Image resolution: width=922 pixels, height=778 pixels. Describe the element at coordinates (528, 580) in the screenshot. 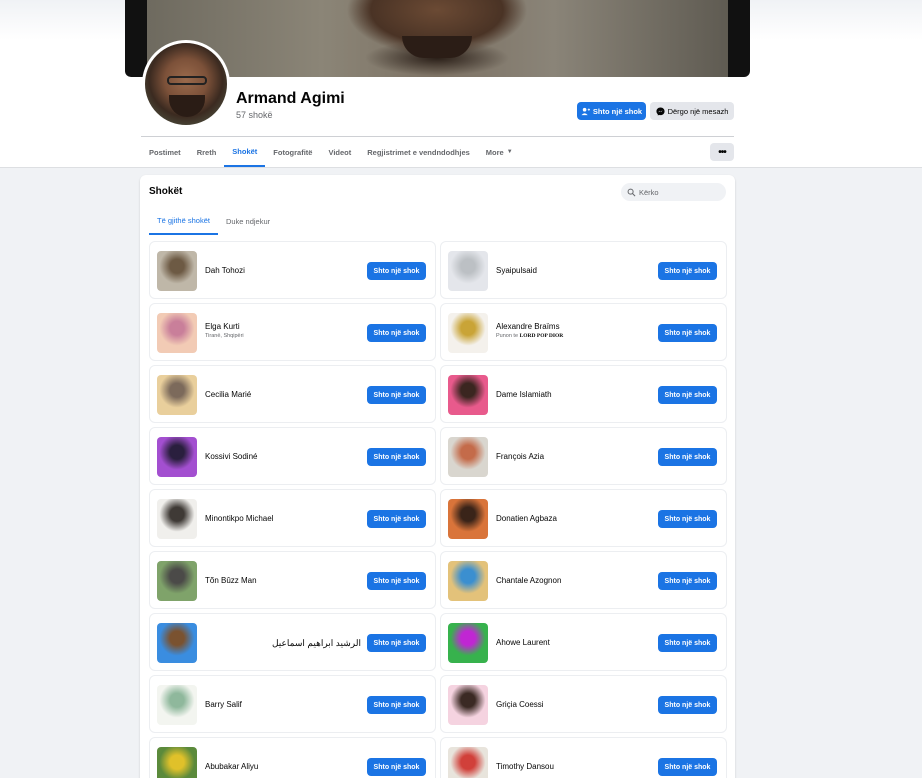

I see `friend-name: Chantale Azognon` at that location.